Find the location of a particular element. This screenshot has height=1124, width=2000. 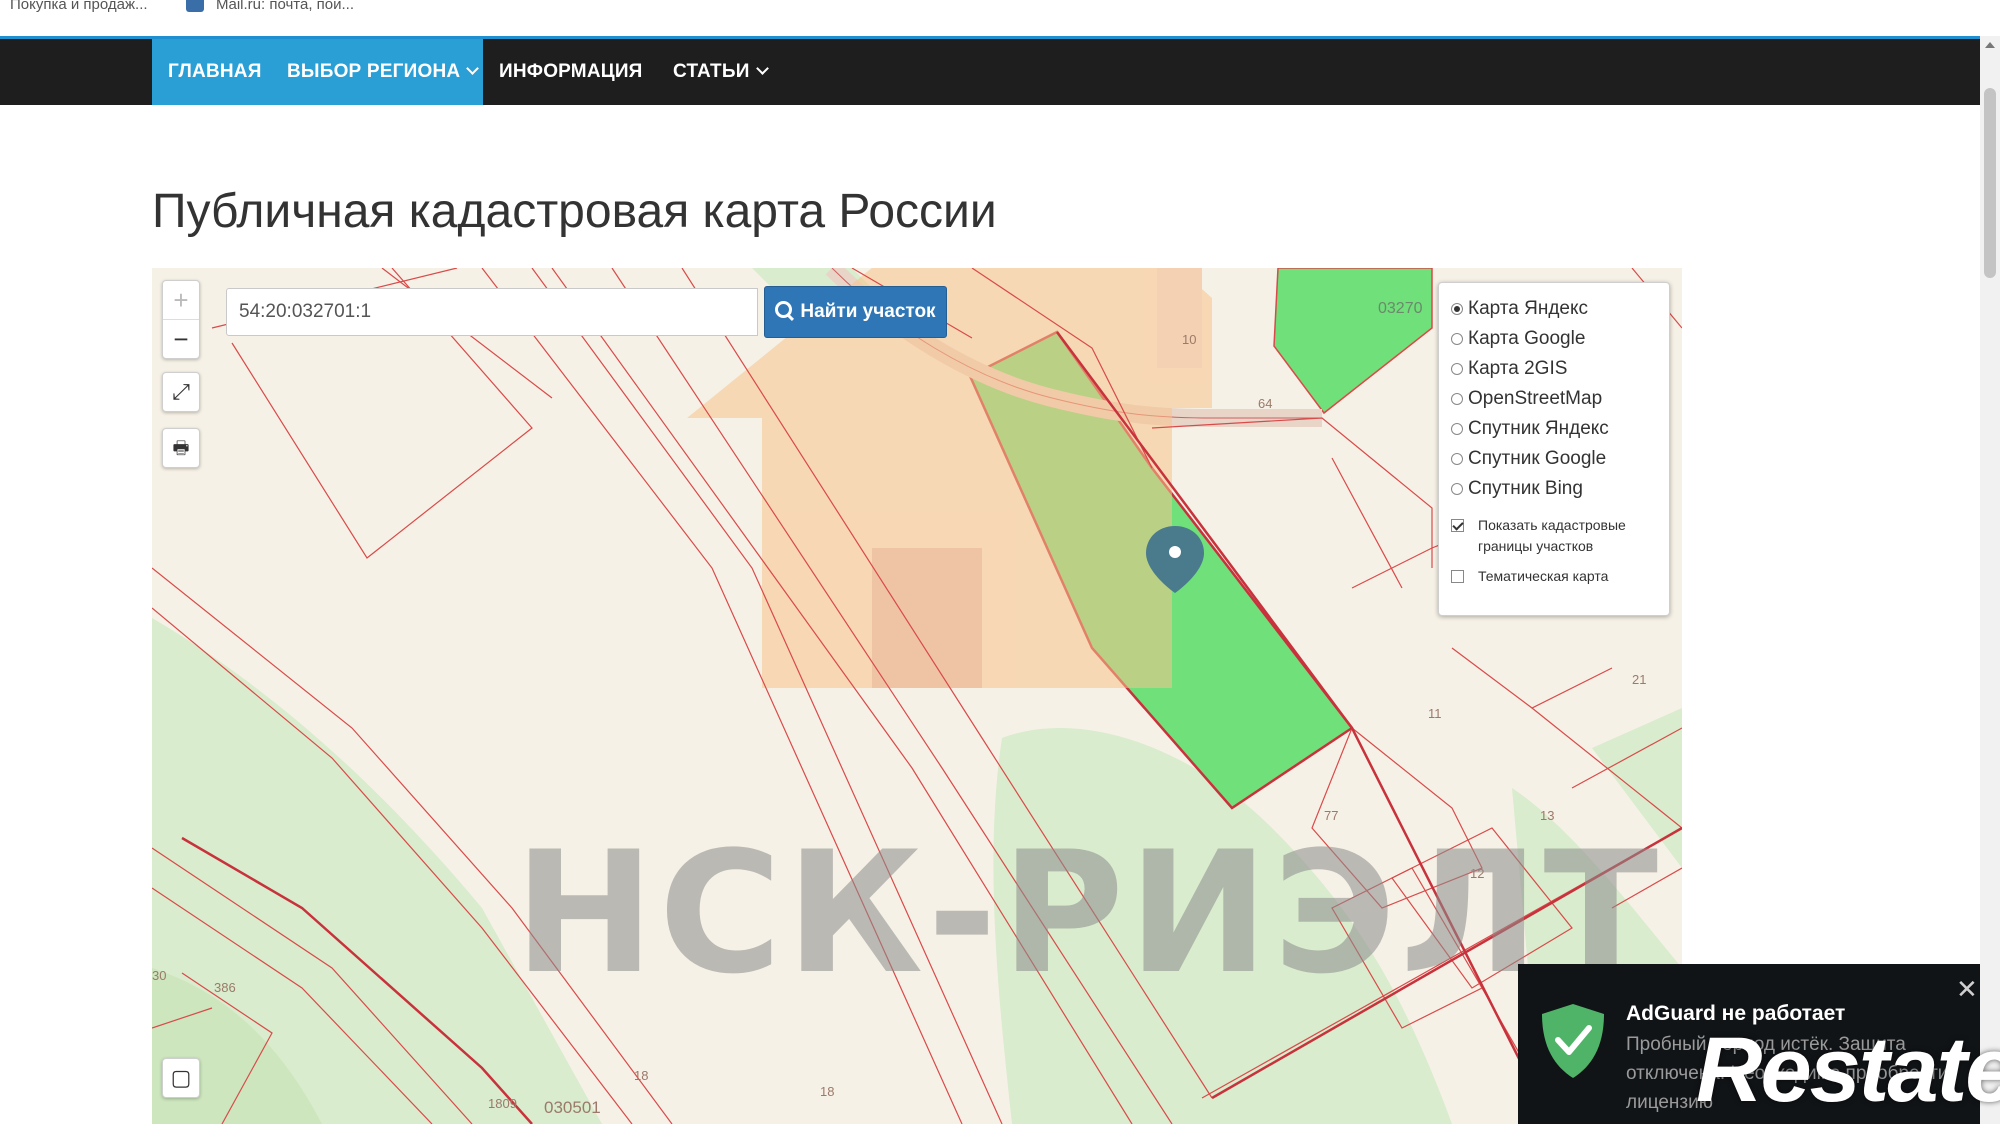

zoom-control: + − is located at coordinates (181, 319).